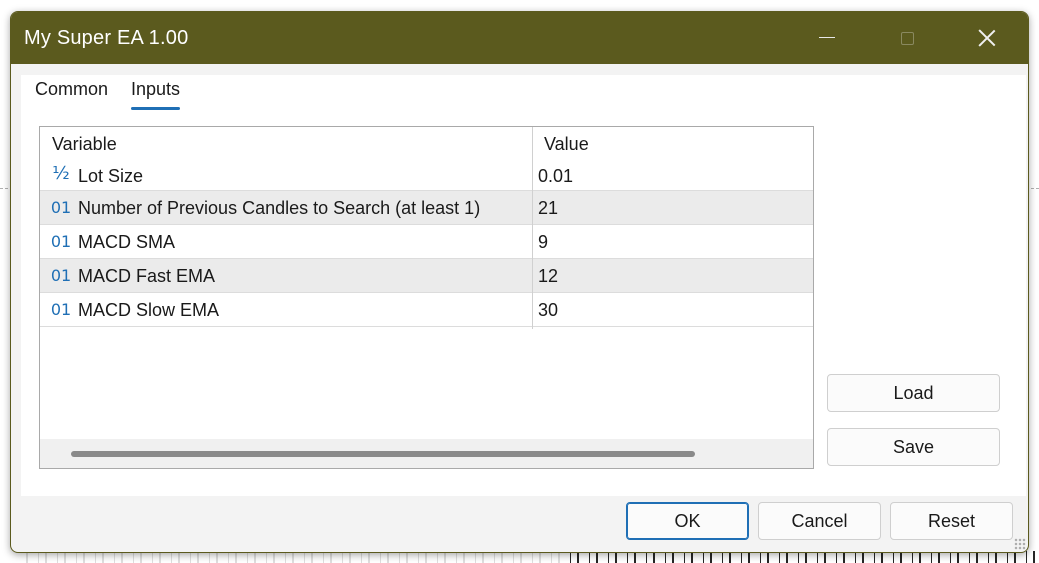 This screenshot has height=563, width=1039. Describe the element at coordinates (555, 176) in the screenshot. I see `row-value: 0.01` at that location.